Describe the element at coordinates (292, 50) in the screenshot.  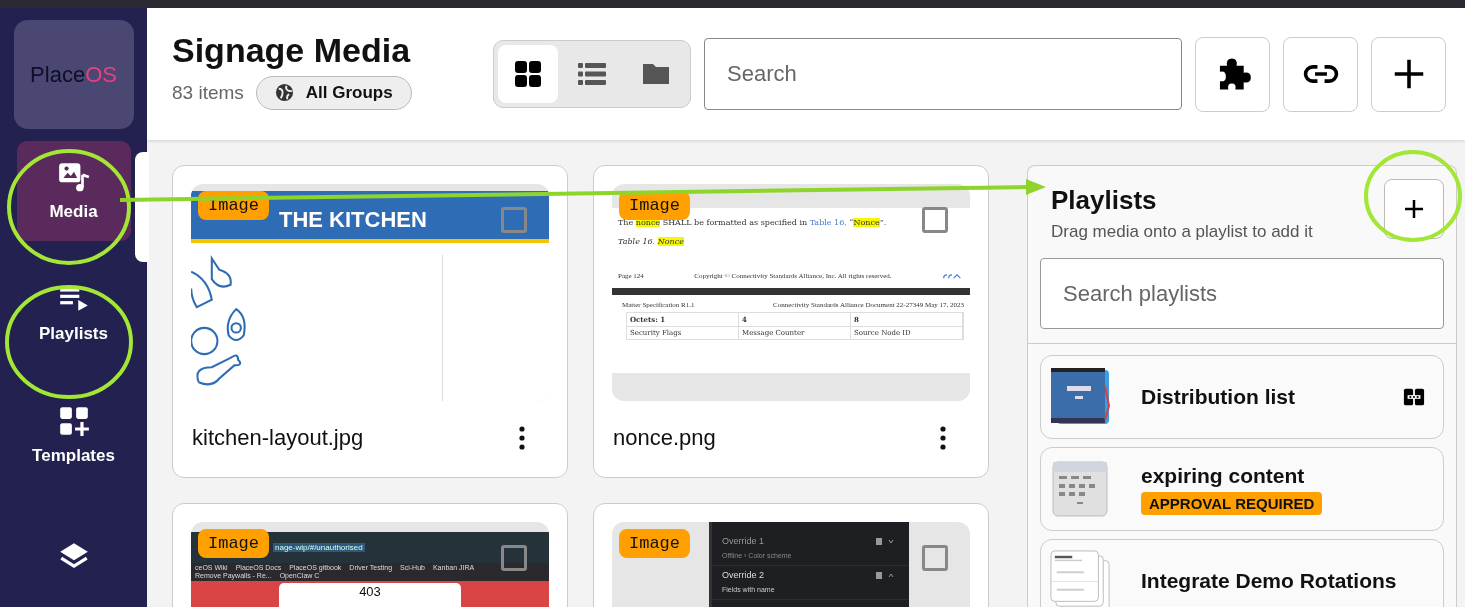
I see `page-title: Signage Media` at that location.